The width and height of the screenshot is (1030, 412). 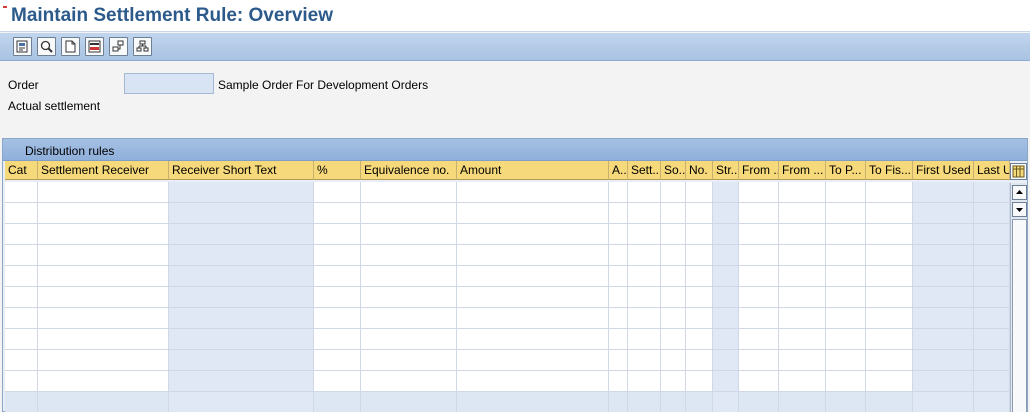 What do you see at coordinates (699, 170) in the screenshot?
I see `column-header: No.` at bounding box center [699, 170].